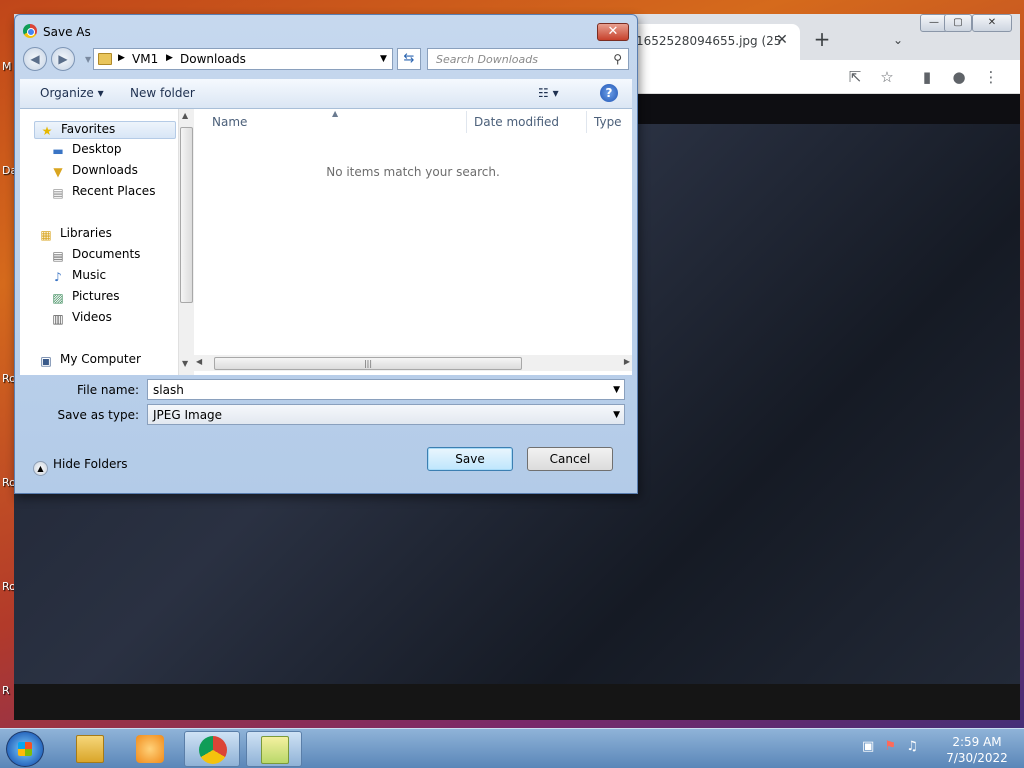 The width and height of the screenshot is (1024, 768). Describe the element at coordinates (383, 59) in the screenshot. I see `address-dropdown-icon: ▼` at that location.